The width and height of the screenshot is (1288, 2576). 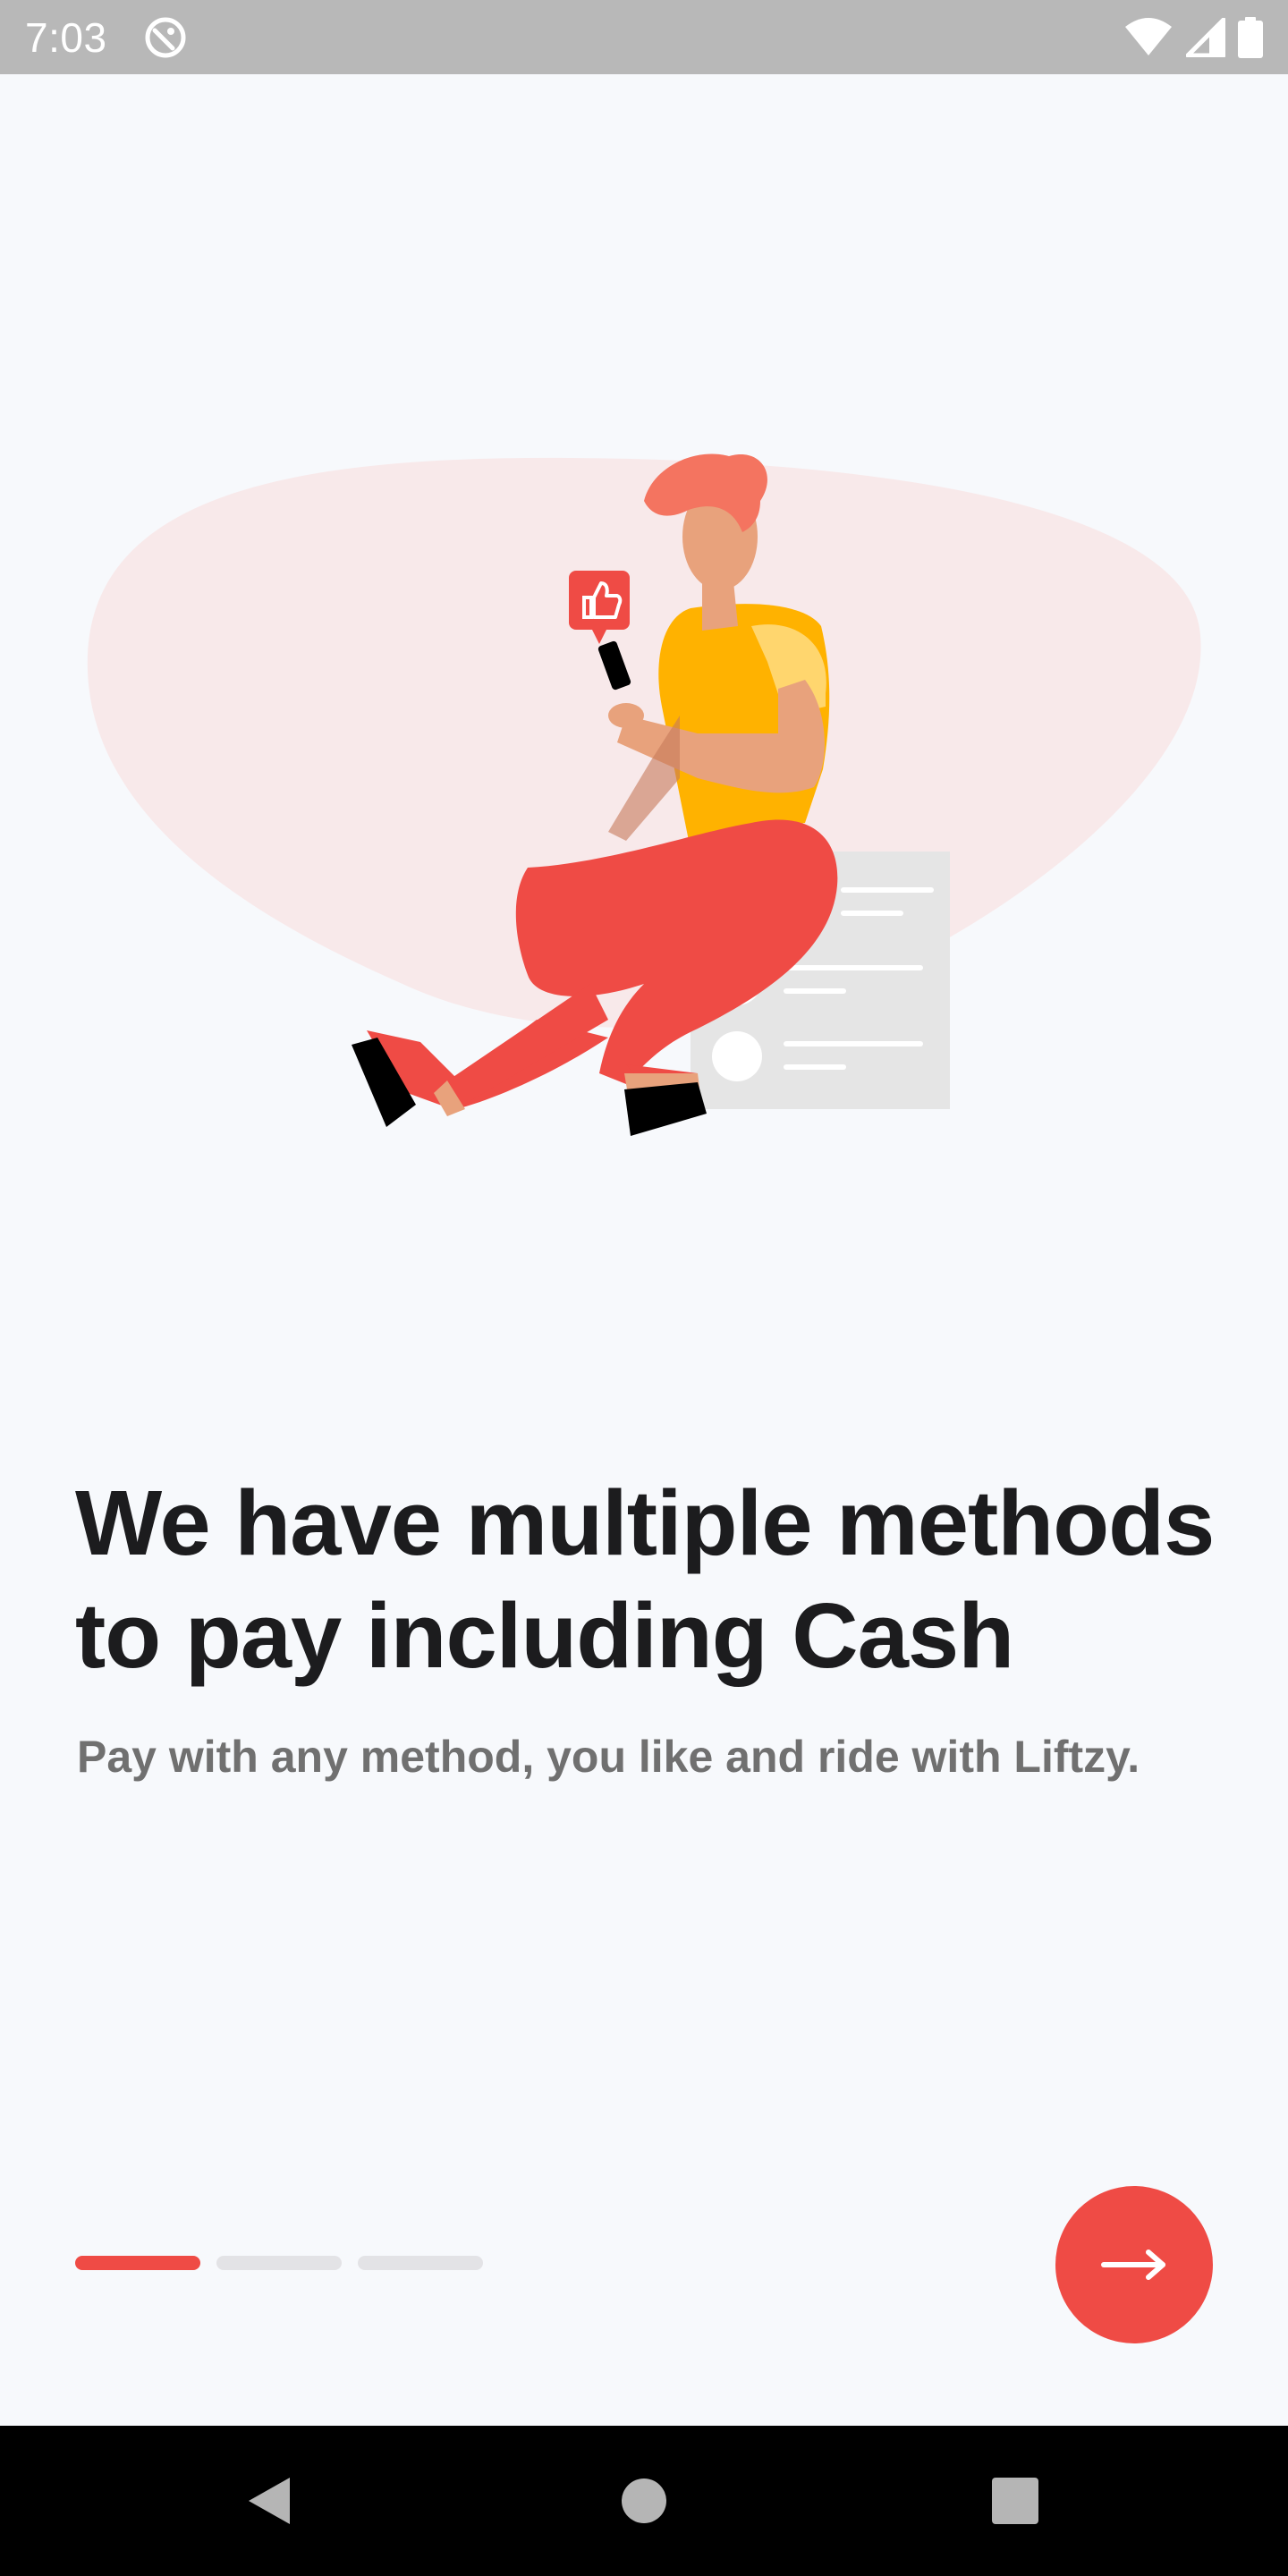 What do you see at coordinates (165, 37) in the screenshot?
I see `notification-icon` at bounding box center [165, 37].